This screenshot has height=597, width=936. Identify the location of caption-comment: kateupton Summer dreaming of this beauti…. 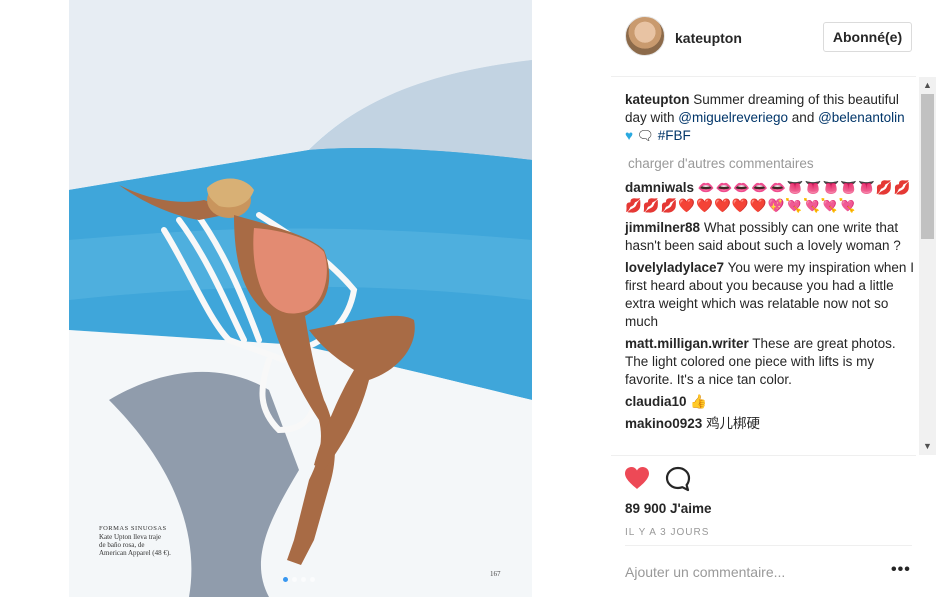
(770, 118).